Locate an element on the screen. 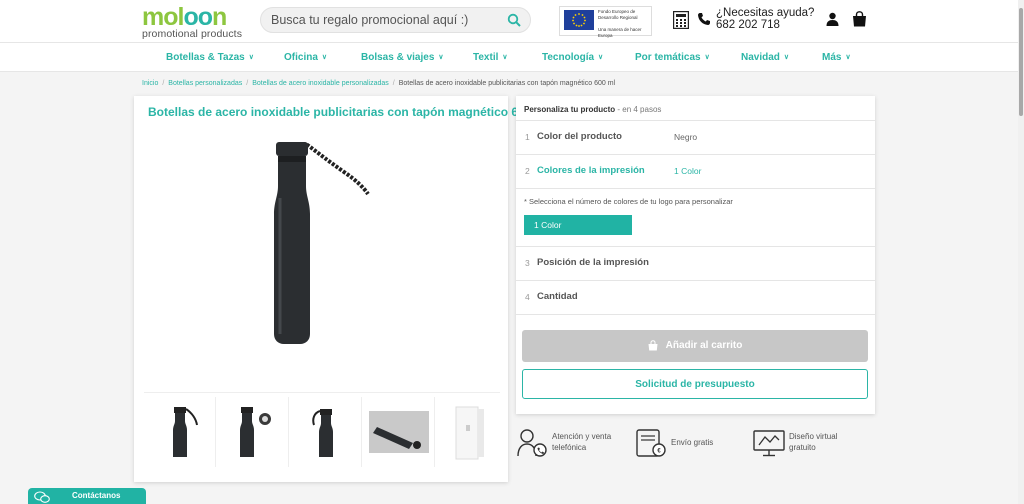 This screenshot has width=1024, height=504. product-main-image is located at coordinates (320, 244).